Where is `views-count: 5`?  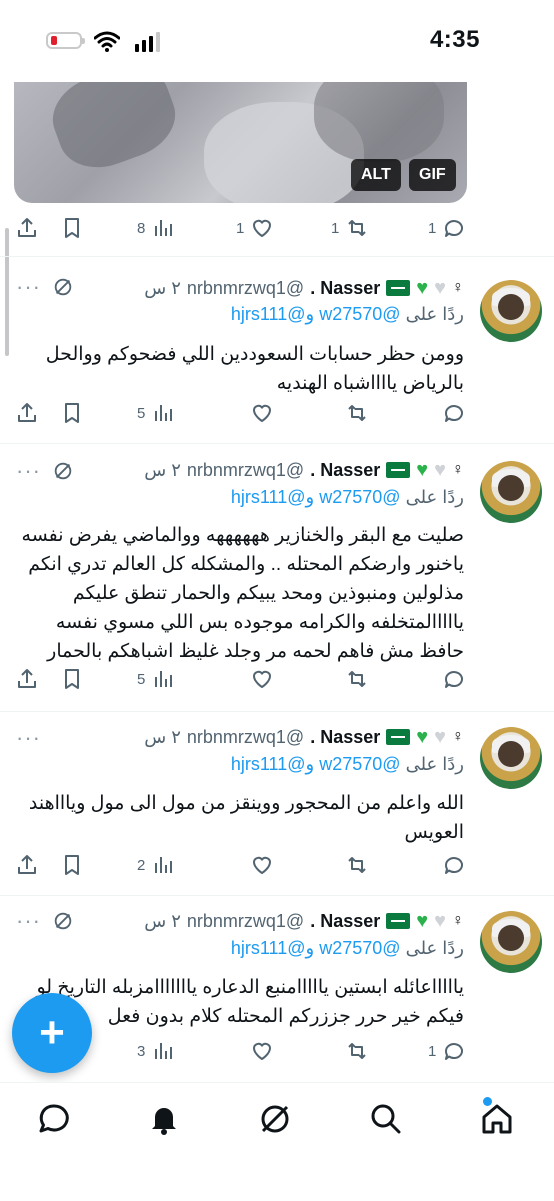
views-count: 5 is located at coordinates (141, 413).